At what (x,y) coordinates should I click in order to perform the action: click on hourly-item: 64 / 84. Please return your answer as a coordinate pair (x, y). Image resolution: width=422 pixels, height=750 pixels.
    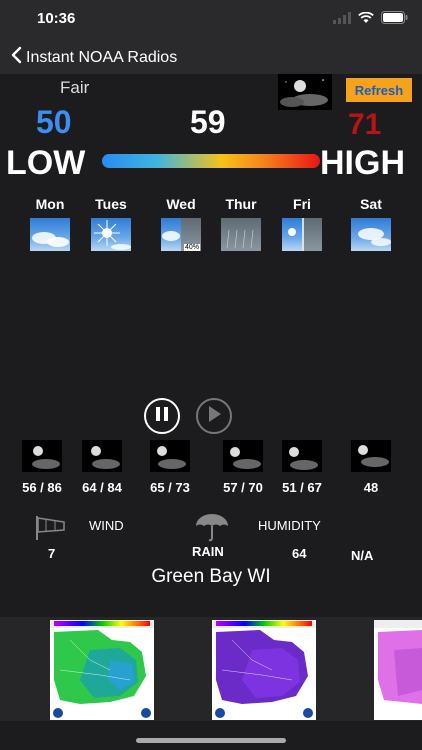
    Looking at the image, I should click on (102, 467).